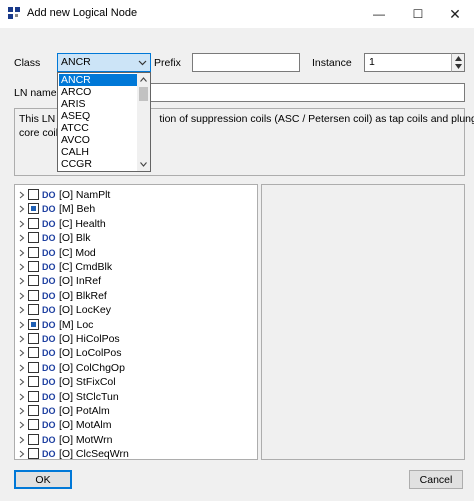 The image size is (474, 501). What do you see at coordinates (135, 440) in the screenshot?
I see `tree-row: DO [O] MotWrn` at bounding box center [135, 440].